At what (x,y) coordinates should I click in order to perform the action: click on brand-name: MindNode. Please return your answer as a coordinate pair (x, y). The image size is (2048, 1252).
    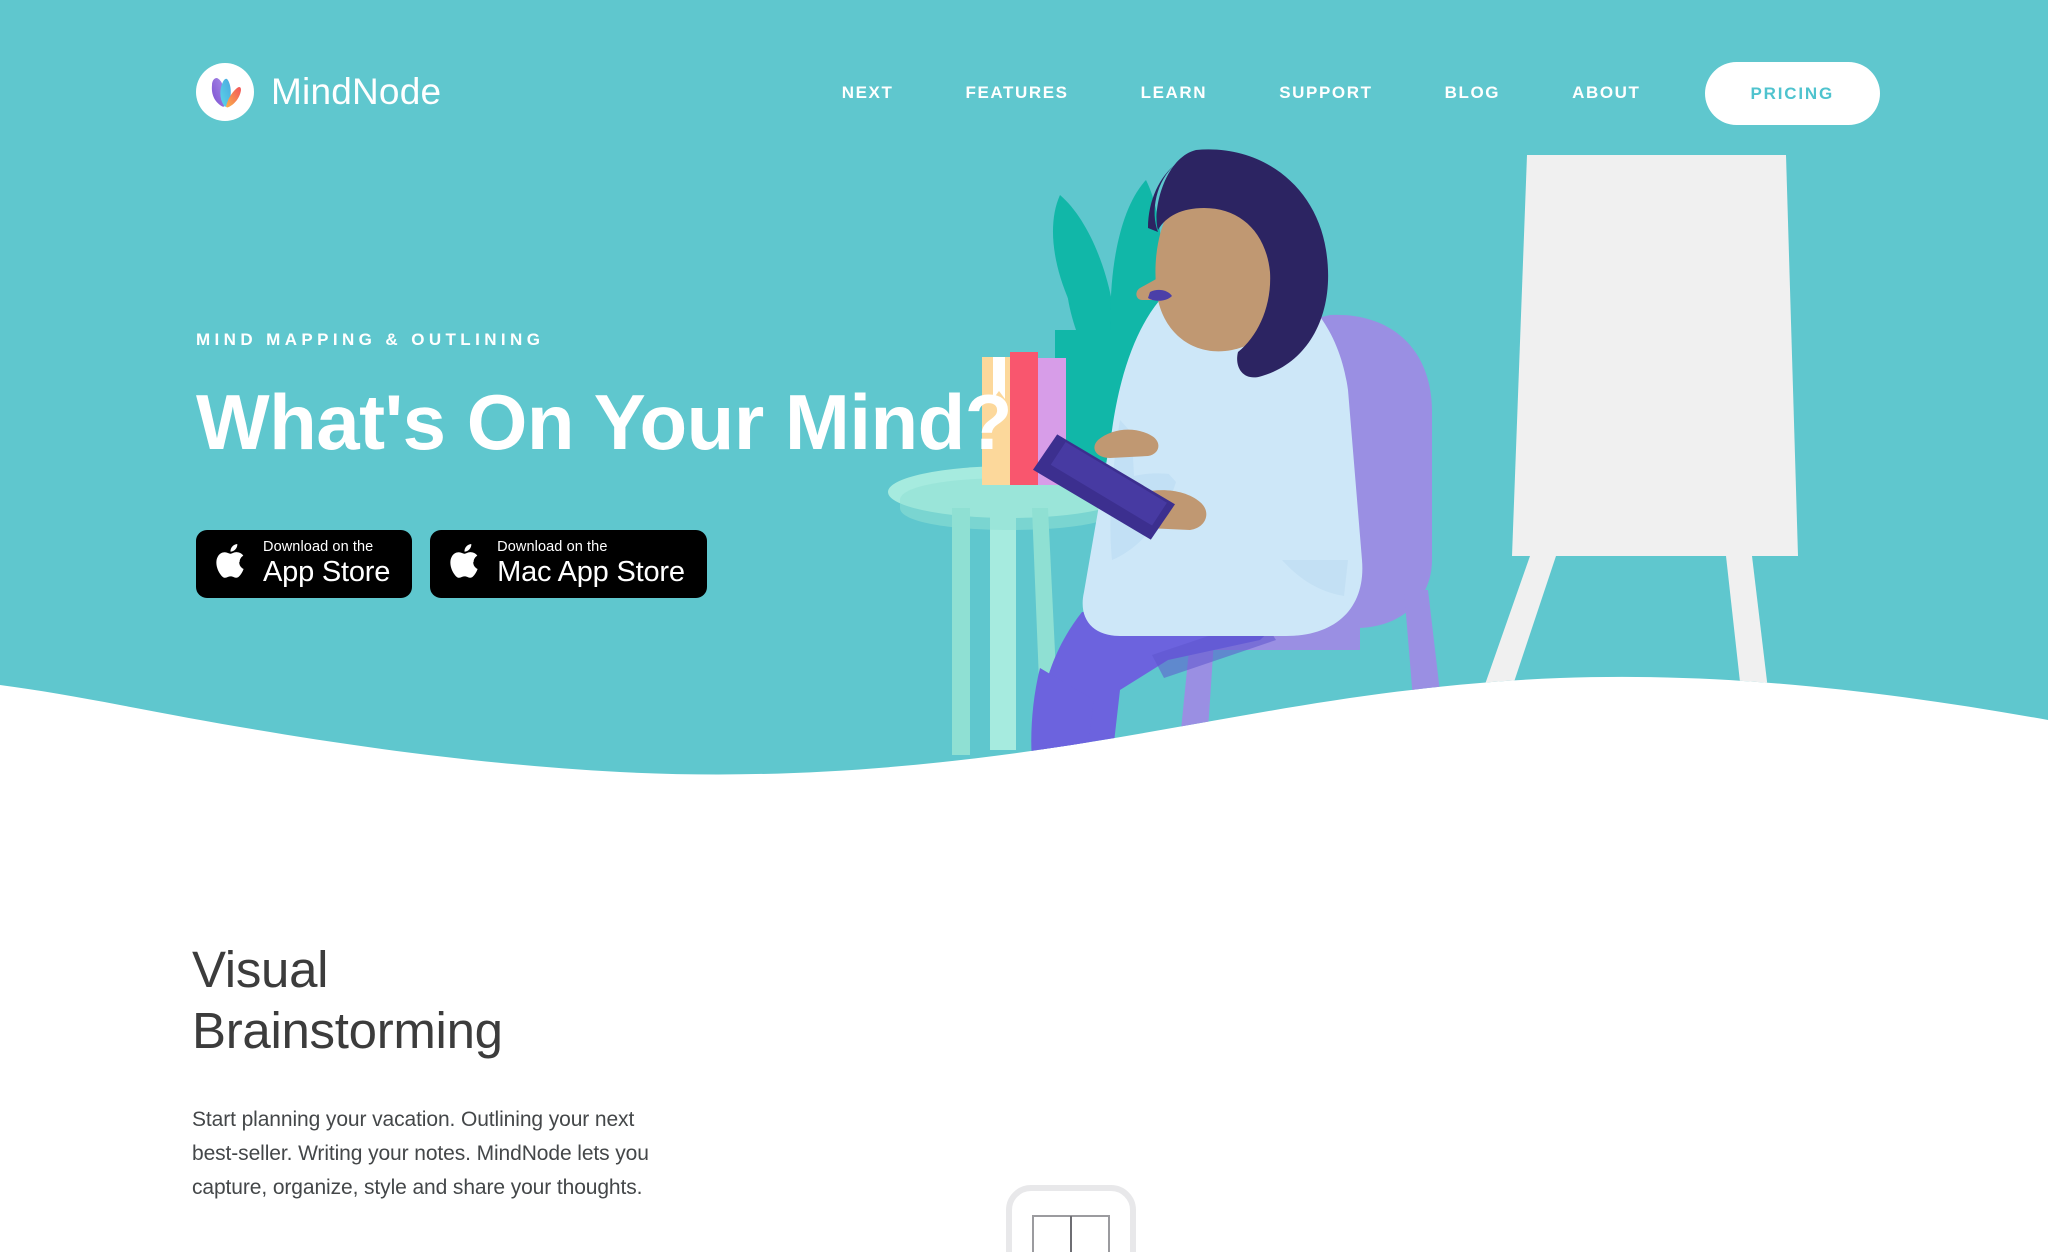
    Looking at the image, I should click on (356, 91).